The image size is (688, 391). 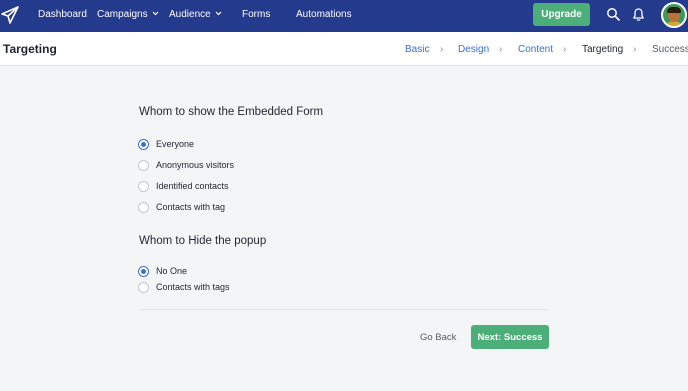 What do you see at coordinates (674, 23) in the screenshot?
I see `avatar-shirt` at bounding box center [674, 23].